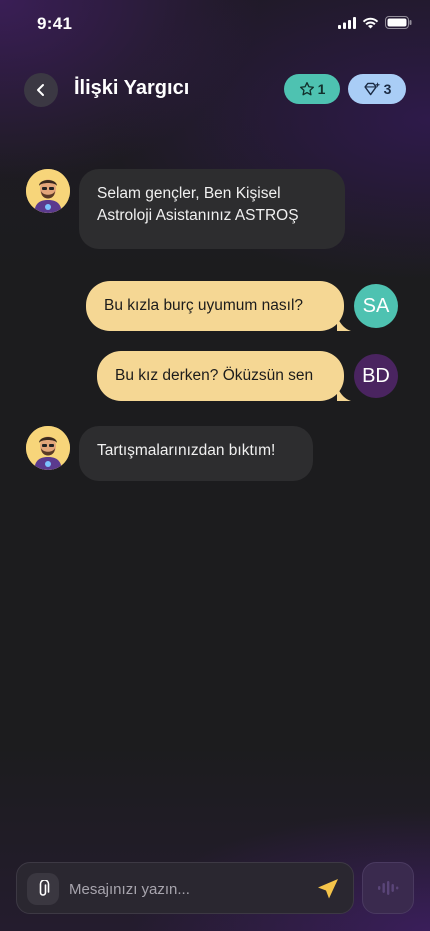 This screenshot has height=931, width=430. I want to click on user-message-bubble: Bu kızla burç uyumum nasıl?, so click(218, 306).